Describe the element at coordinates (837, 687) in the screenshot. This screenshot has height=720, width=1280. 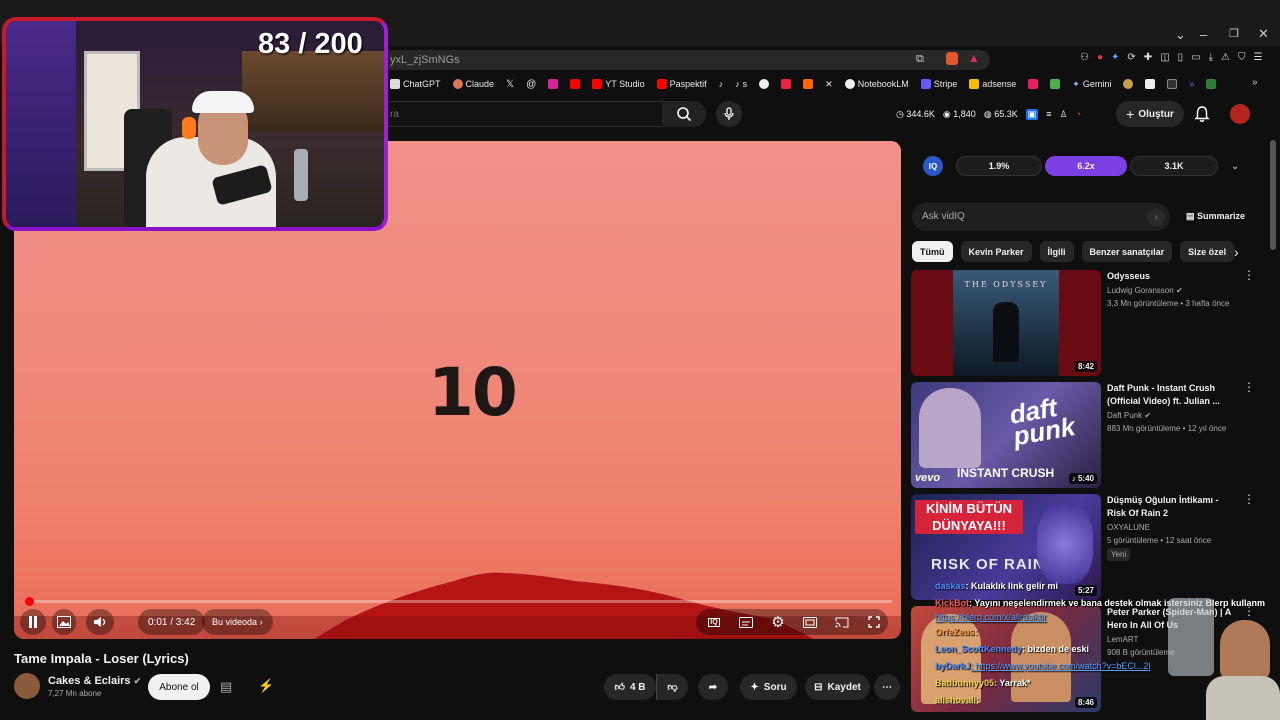
I see `save-button: ⊟ Kaydet` at that location.